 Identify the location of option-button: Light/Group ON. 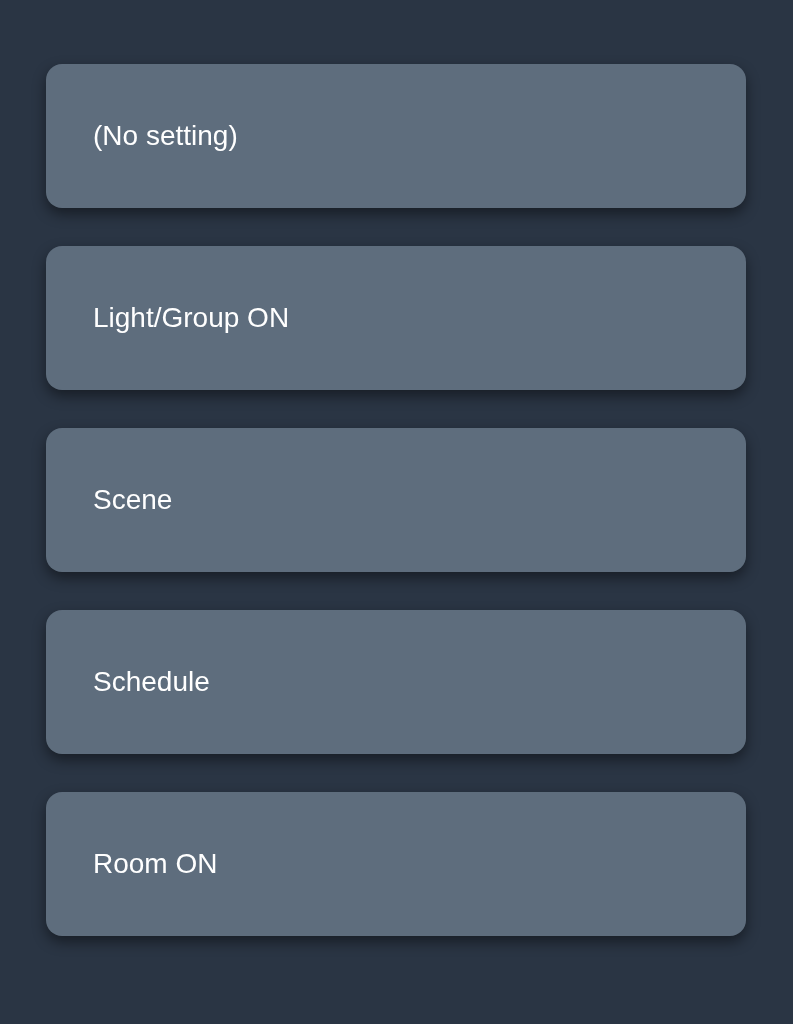
(396, 318).